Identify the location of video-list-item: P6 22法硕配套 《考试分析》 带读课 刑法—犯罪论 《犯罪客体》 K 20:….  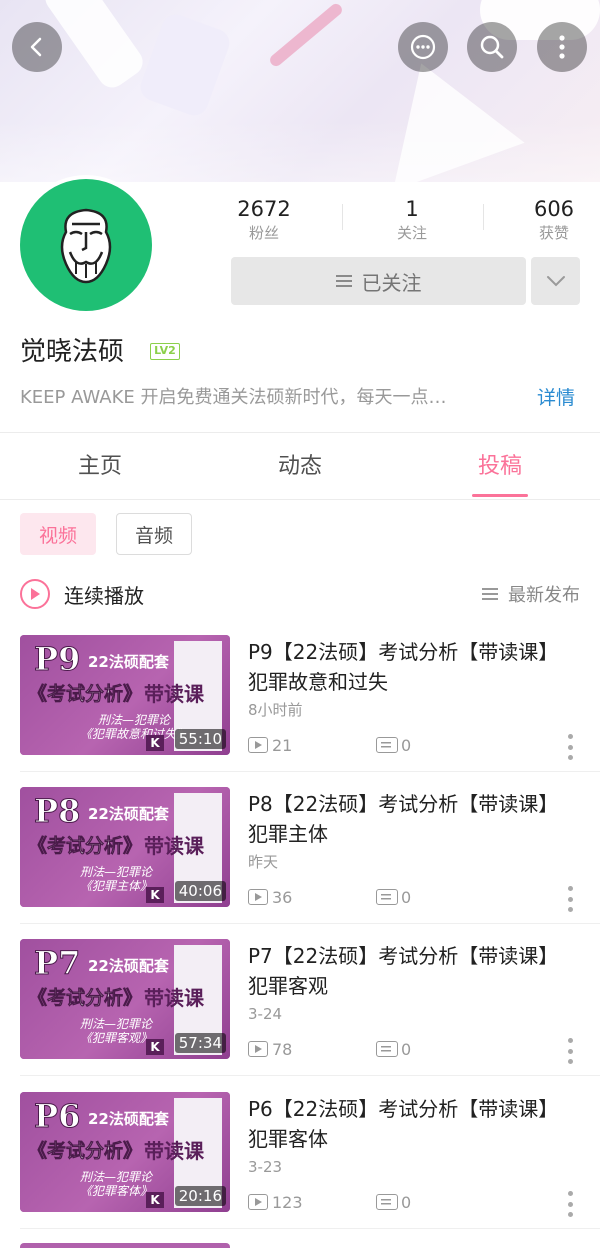
(300, 1153).